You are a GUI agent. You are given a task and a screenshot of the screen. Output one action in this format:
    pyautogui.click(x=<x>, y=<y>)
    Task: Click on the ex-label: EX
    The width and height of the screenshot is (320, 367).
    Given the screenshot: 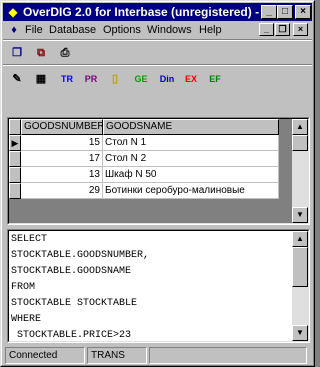 What is the action you would take?
    pyautogui.click(x=190, y=79)
    